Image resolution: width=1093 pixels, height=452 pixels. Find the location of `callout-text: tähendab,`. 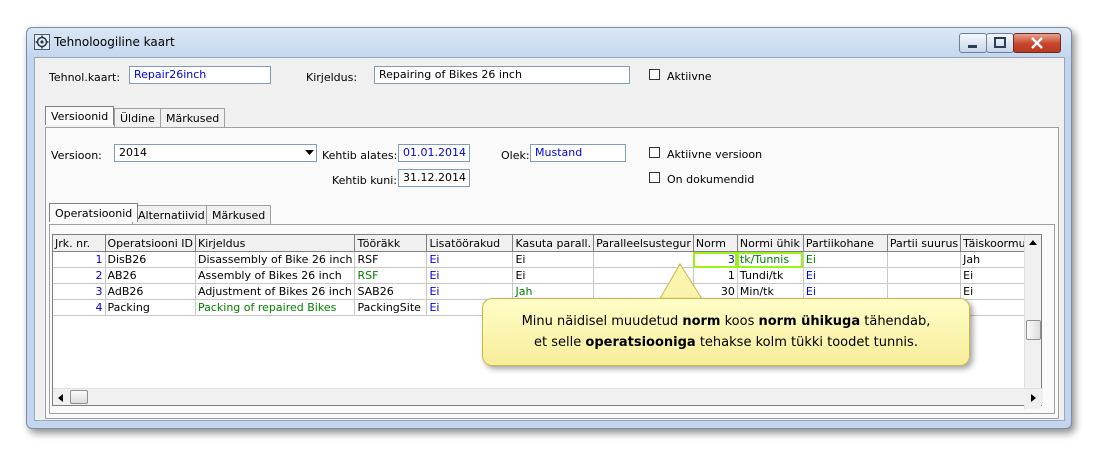

callout-text: tähendab, is located at coordinates (895, 321).